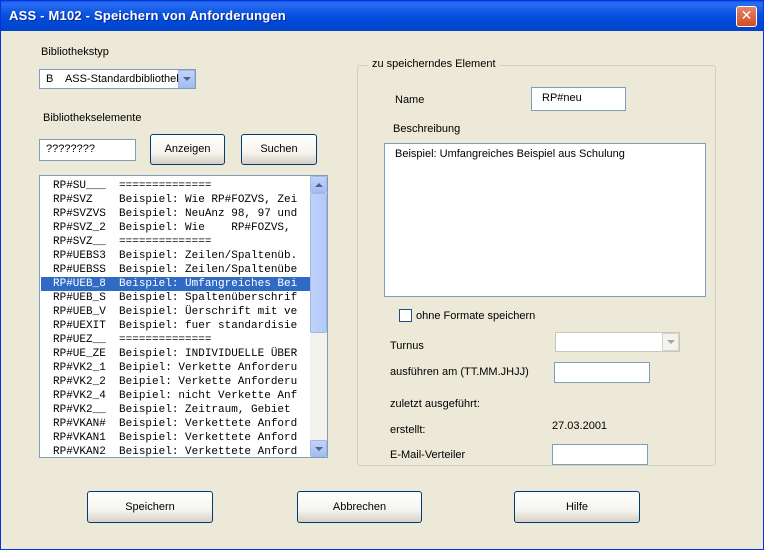  Describe the element at coordinates (428, 455) in the screenshot. I see `email-label: E-Mail-Verteiler` at that location.